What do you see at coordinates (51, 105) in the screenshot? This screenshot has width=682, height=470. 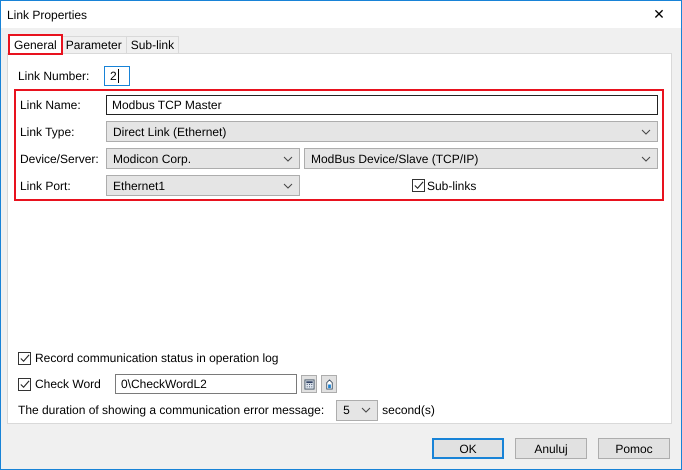 I see `field-label: Link Name:` at bounding box center [51, 105].